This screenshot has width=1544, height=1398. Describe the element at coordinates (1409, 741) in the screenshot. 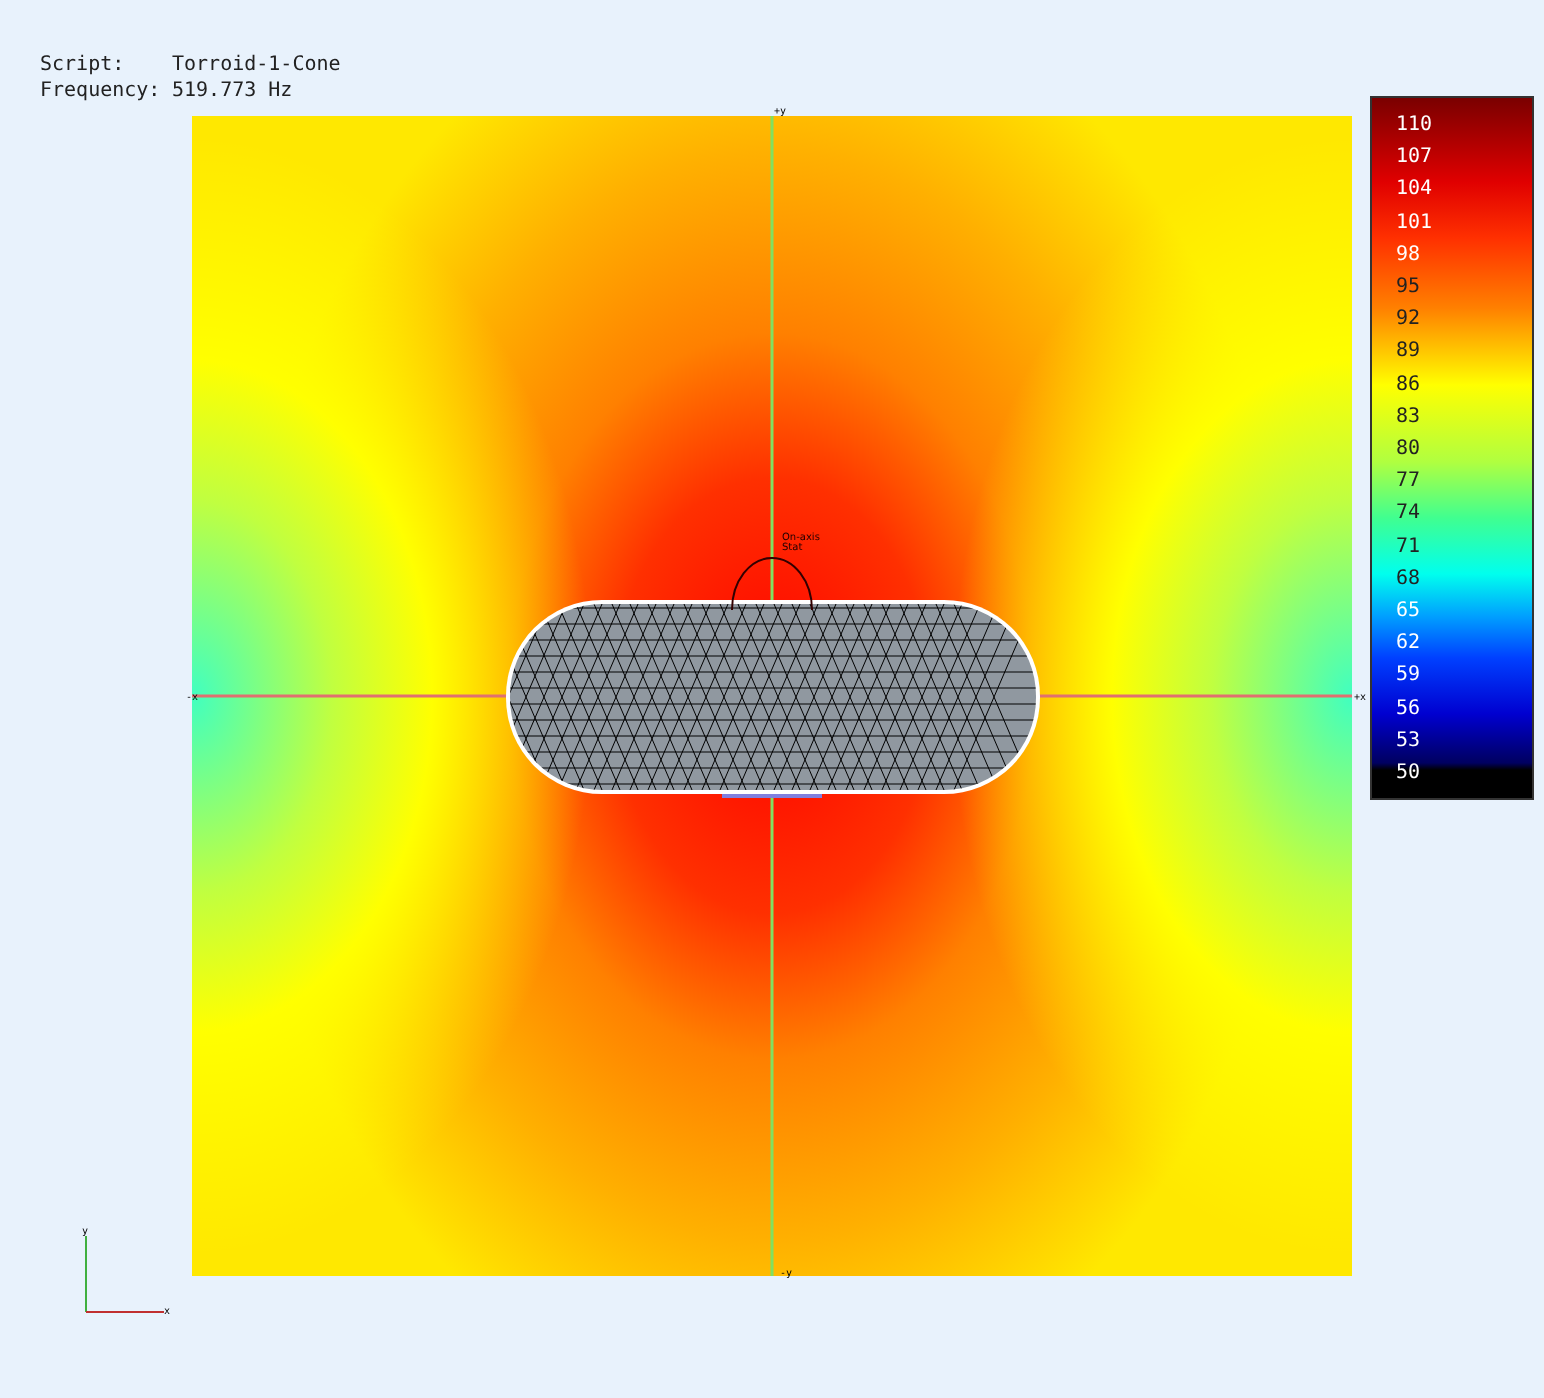

I see `scale-label: 53` at that location.